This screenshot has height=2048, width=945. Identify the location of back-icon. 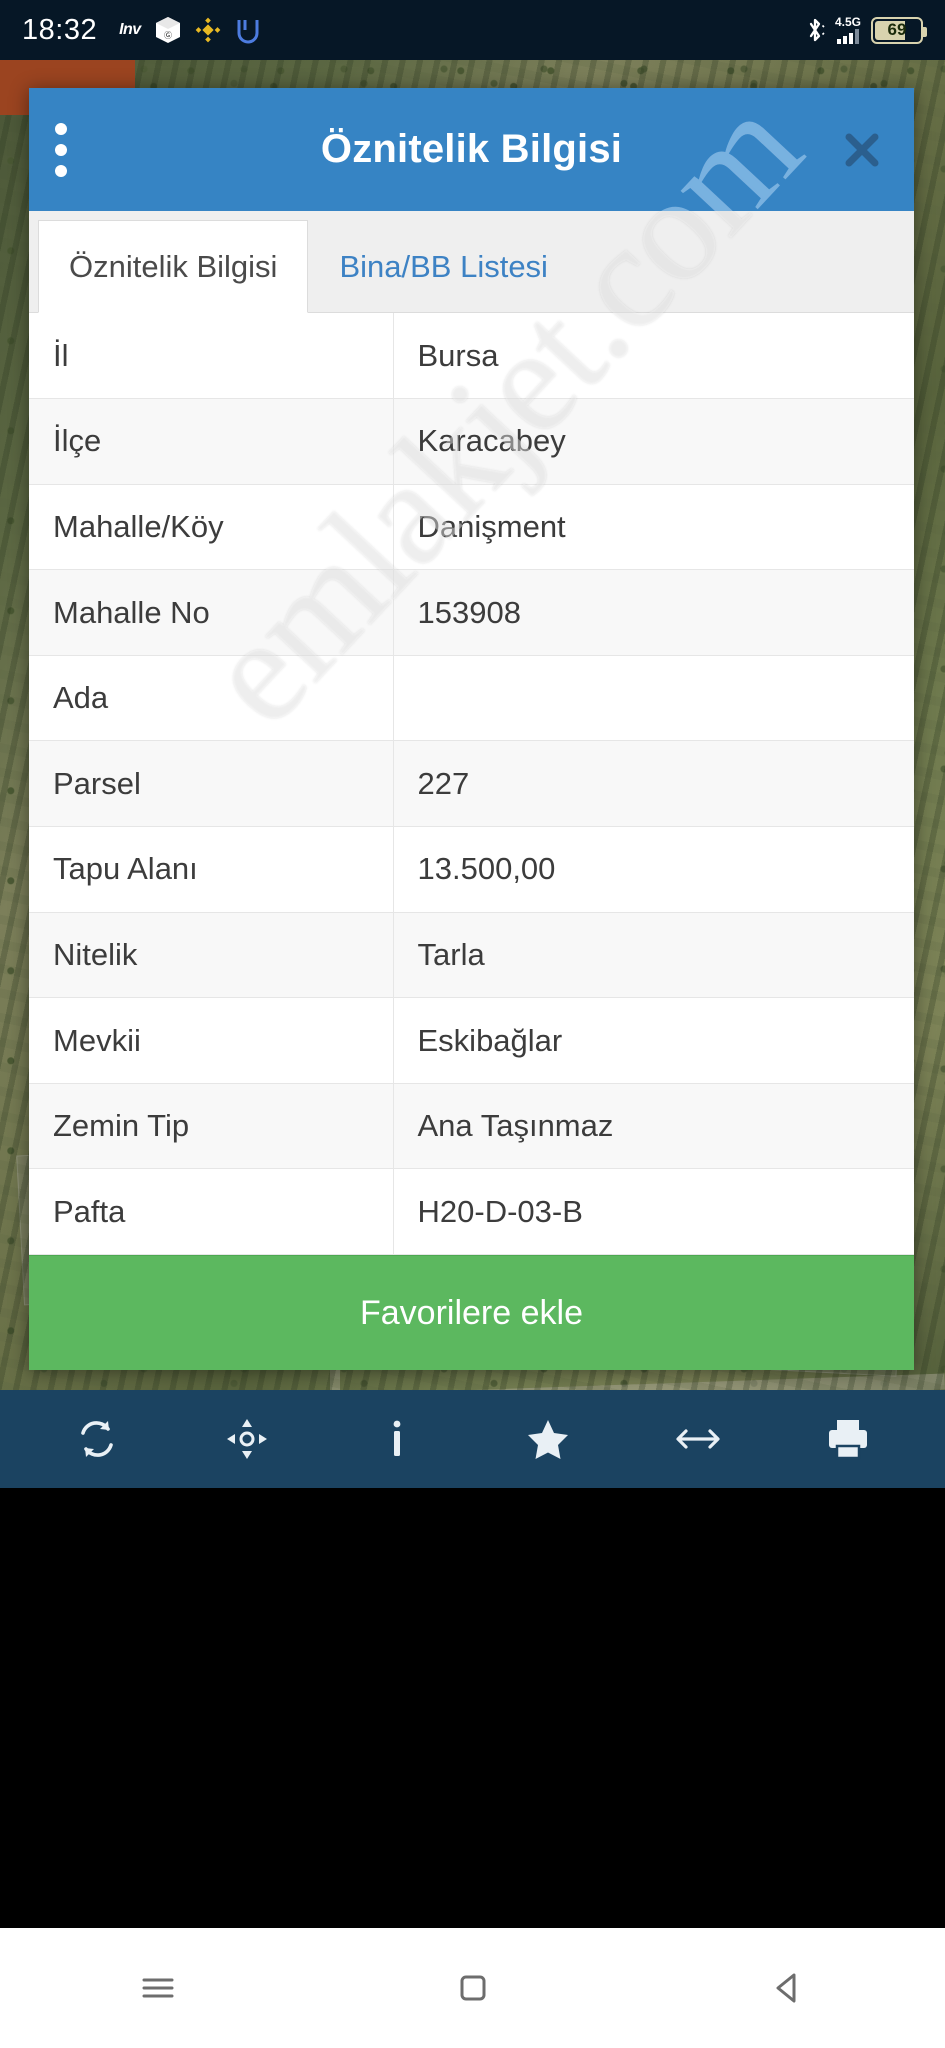
(788, 1988).